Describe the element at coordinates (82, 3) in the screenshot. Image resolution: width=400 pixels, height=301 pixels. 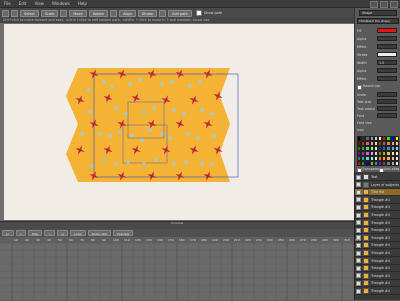
I see `menu-item-help: Help` at that location.